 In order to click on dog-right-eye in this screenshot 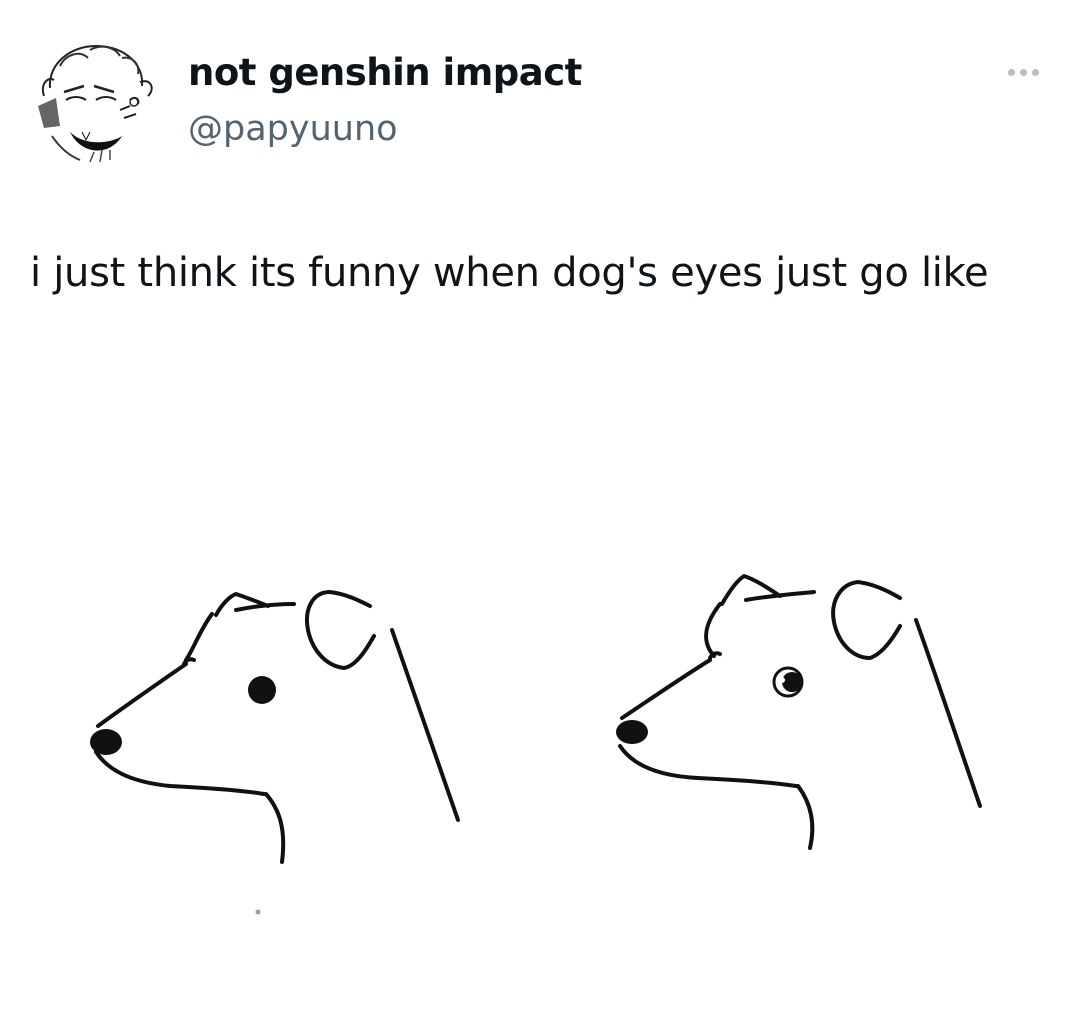, I will do `click(788, 682)`.